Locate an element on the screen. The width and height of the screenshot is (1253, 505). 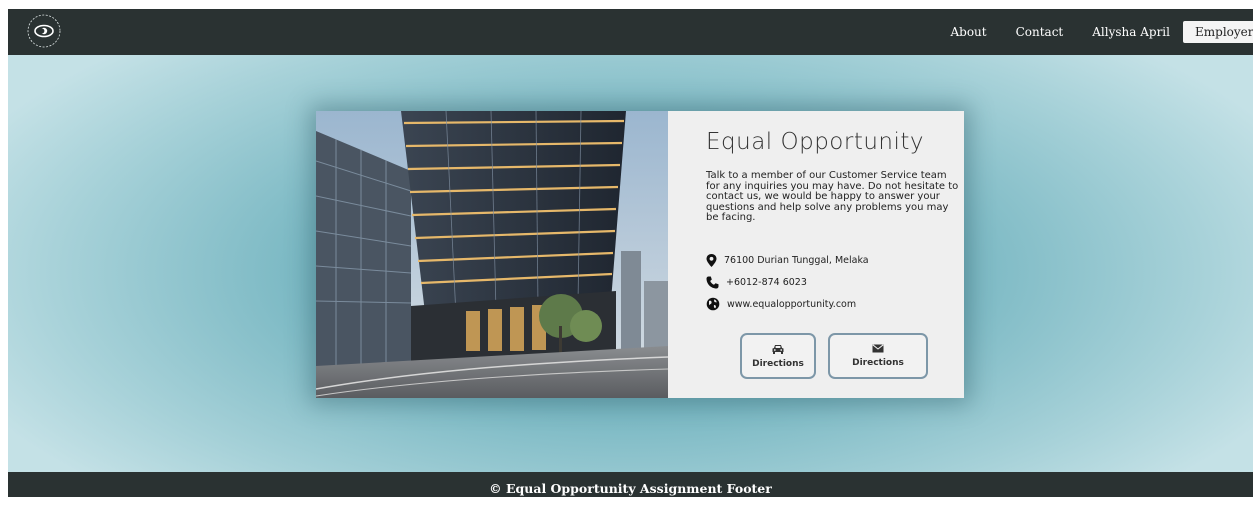
phone-text: +6012-874 6023 is located at coordinates (766, 282).